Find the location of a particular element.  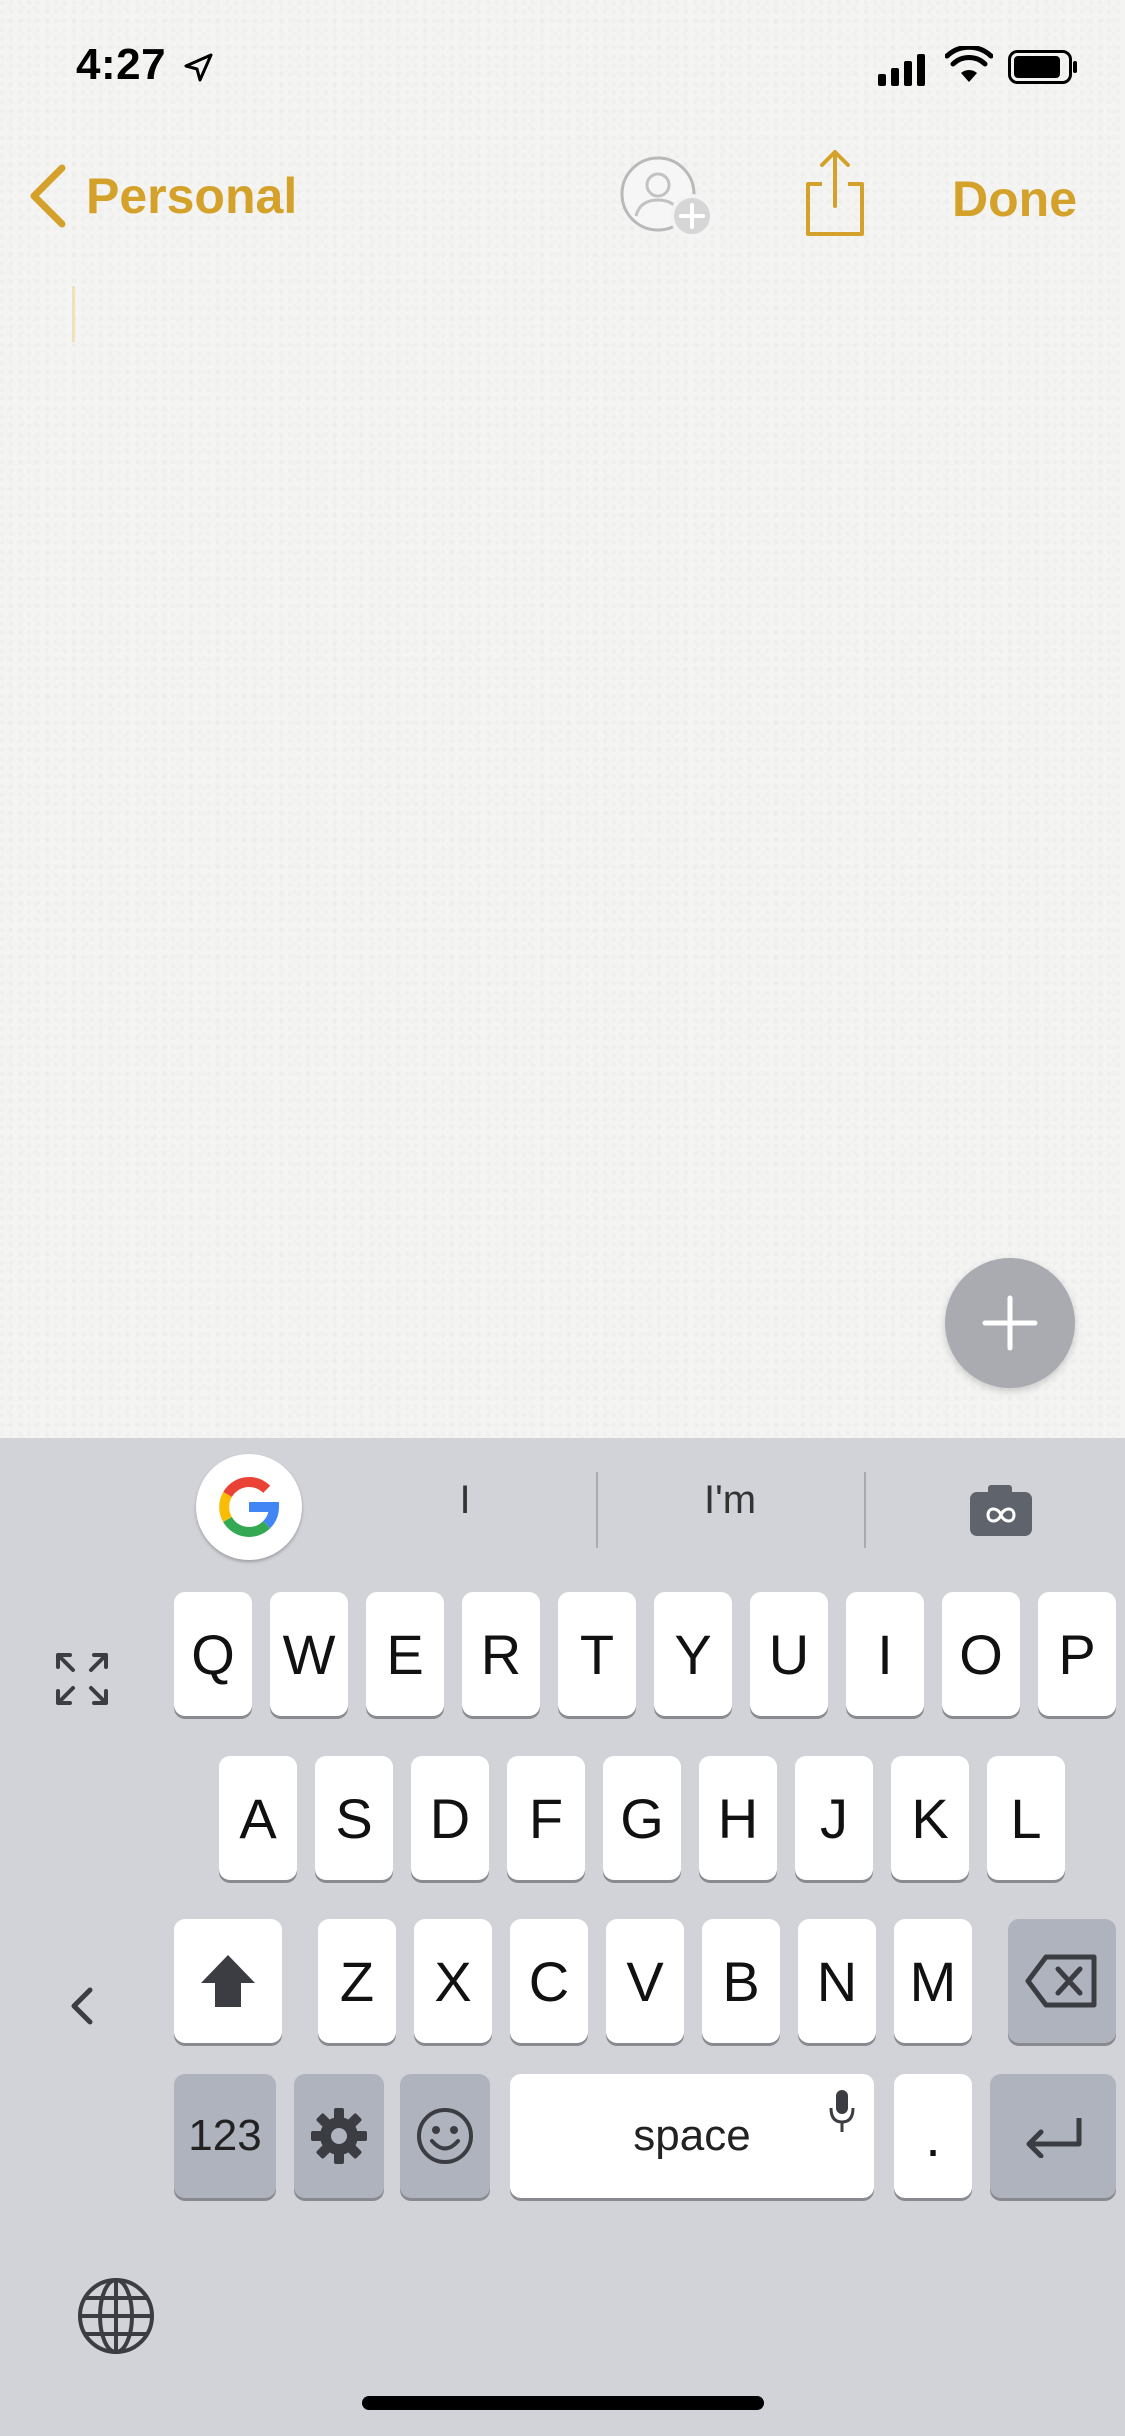

share-icon is located at coordinates (835, 193).